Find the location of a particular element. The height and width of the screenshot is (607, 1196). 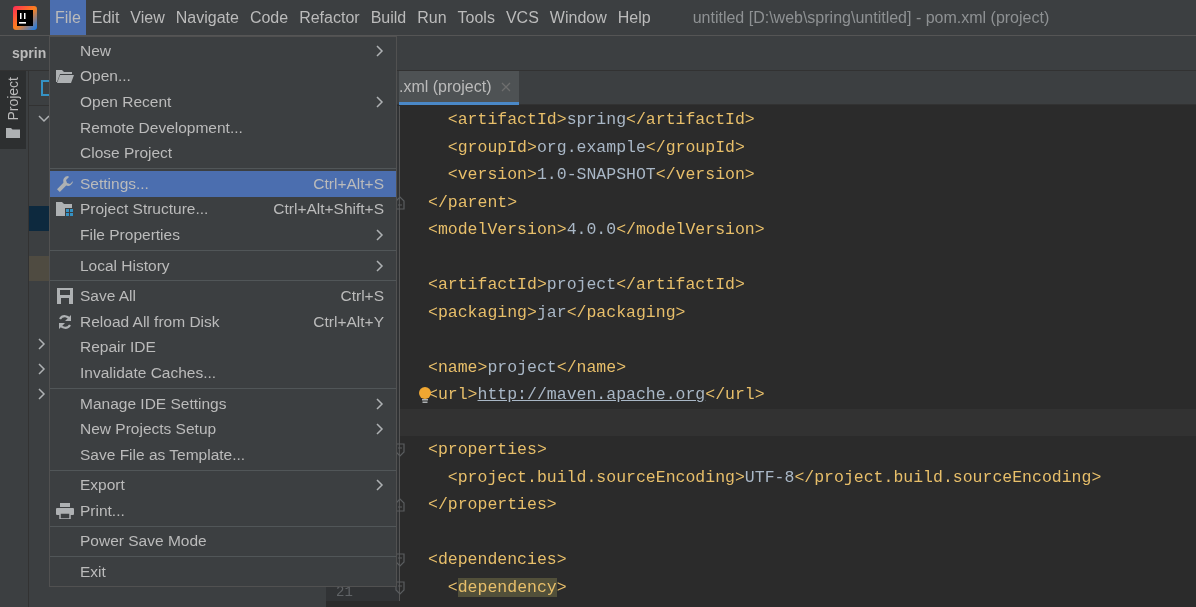

code-line: <version>1.0-SNAPSHOT</version> is located at coordinates (600, 175).